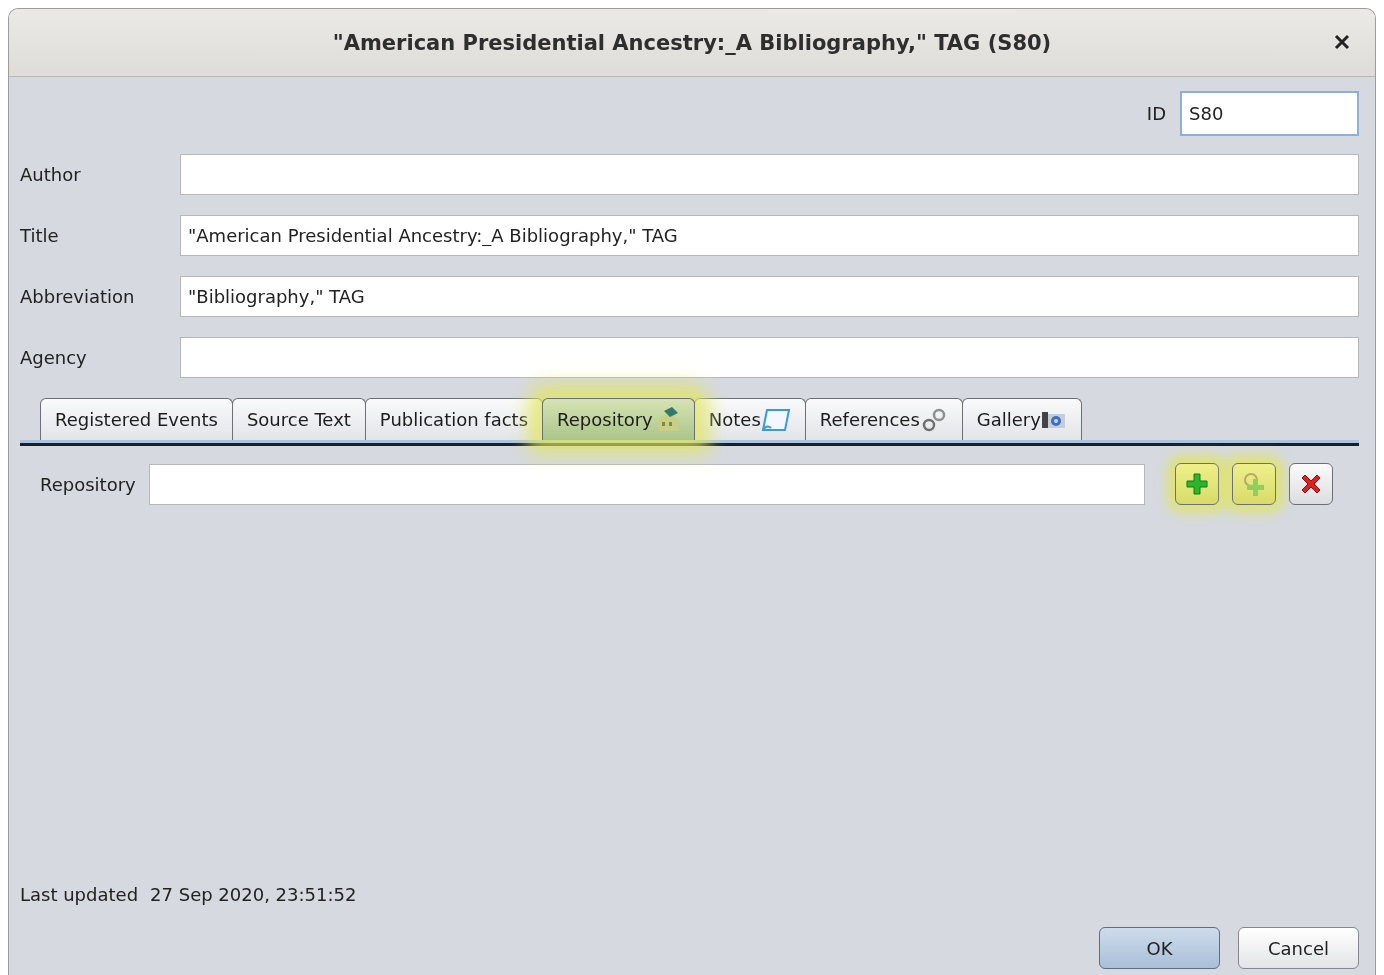 This screenshot has height=975, width=1384. Describe the element at coordinates (1298, 948) in the screenshot. I see `cancel-button: Cancel` at that location.